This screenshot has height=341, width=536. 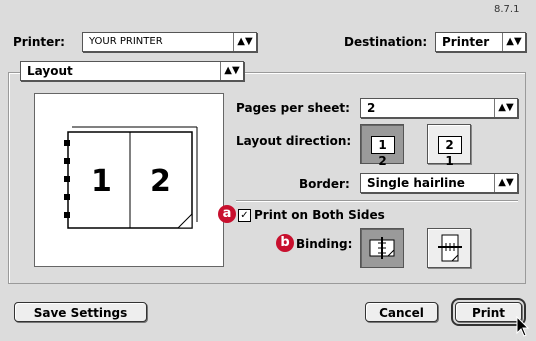 I want to click on save-settings-button: Save Settings, so click(x=80, y=312).